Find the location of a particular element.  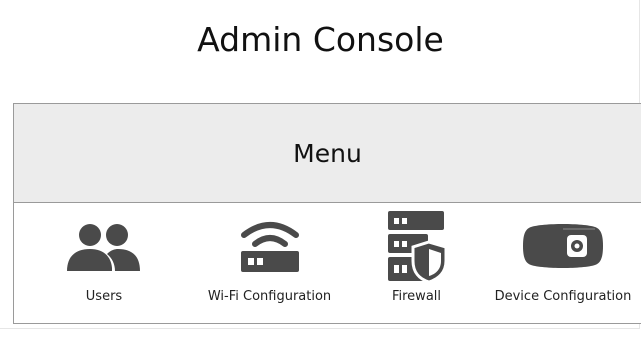

menu-item-firewall: Firewall is located at coordinates (416, 263).